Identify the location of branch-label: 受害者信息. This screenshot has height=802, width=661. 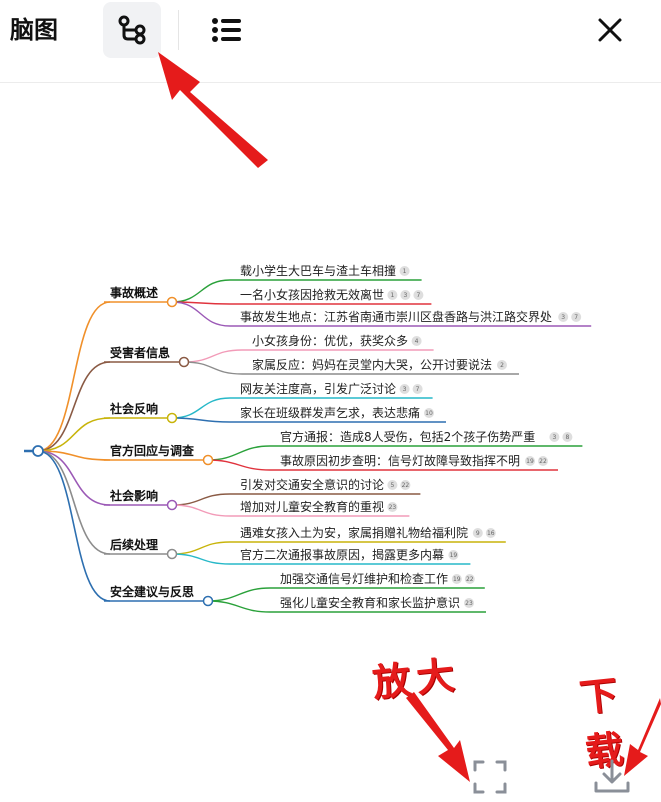
(140, 352).